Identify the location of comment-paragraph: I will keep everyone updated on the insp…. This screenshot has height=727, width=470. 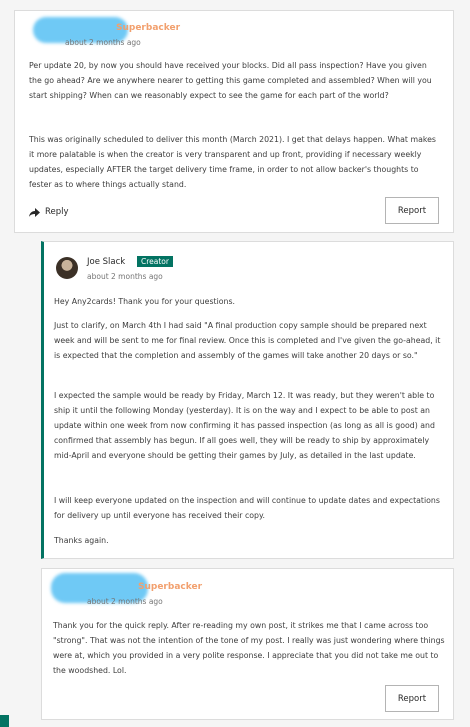
(247, 508).